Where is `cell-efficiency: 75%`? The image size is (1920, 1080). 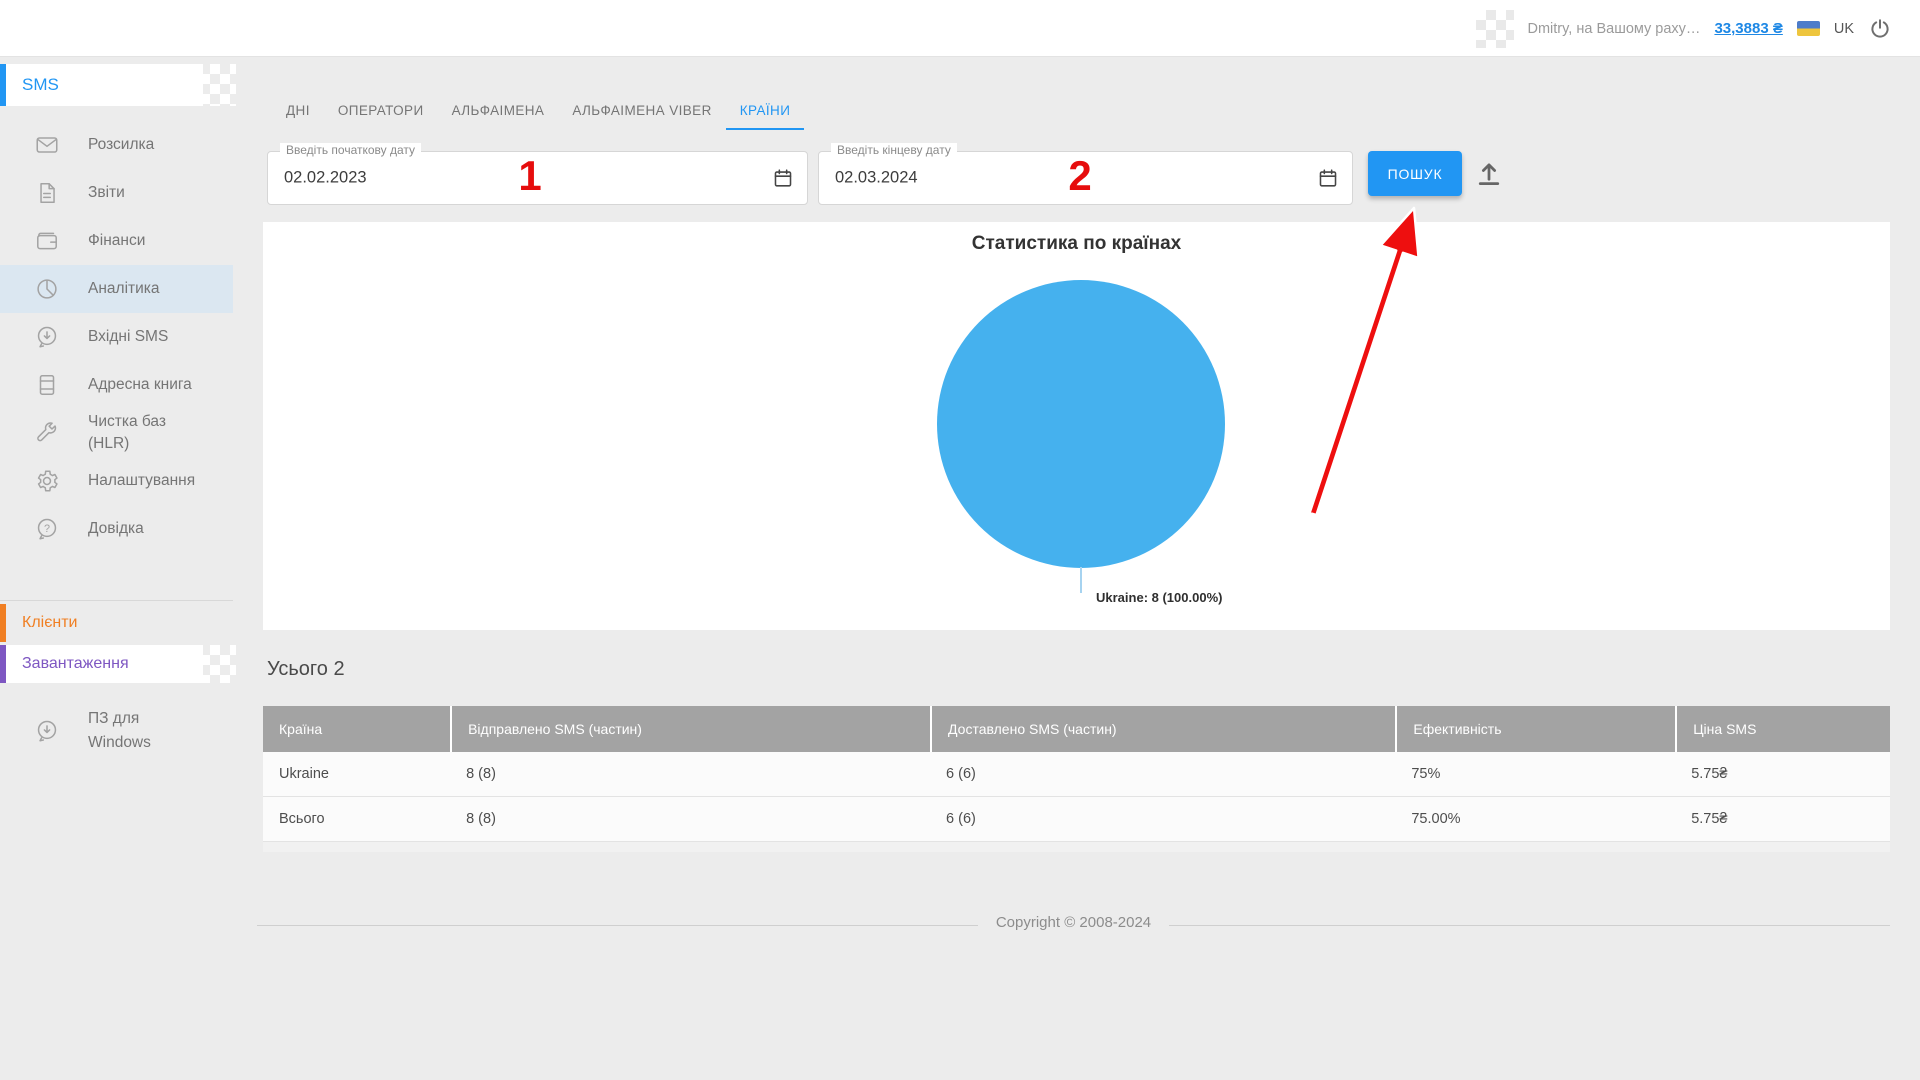
cell-efficiency: 75% is located at coordinates (1426, 774).